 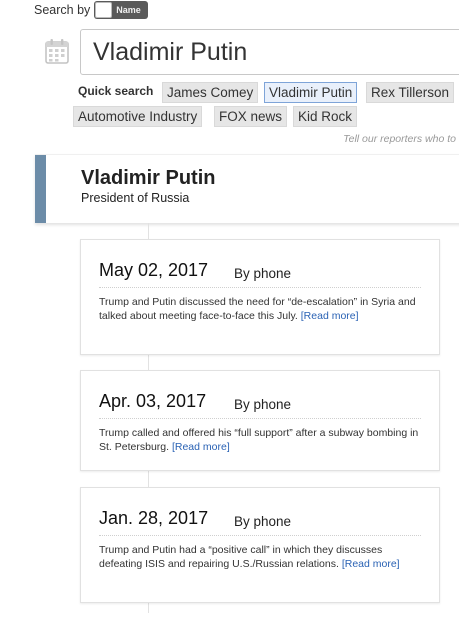 What do you see at coordinates (128, 10) in the screenshot?
I see `toggle-label: Name` at bounding box center [128, 10].